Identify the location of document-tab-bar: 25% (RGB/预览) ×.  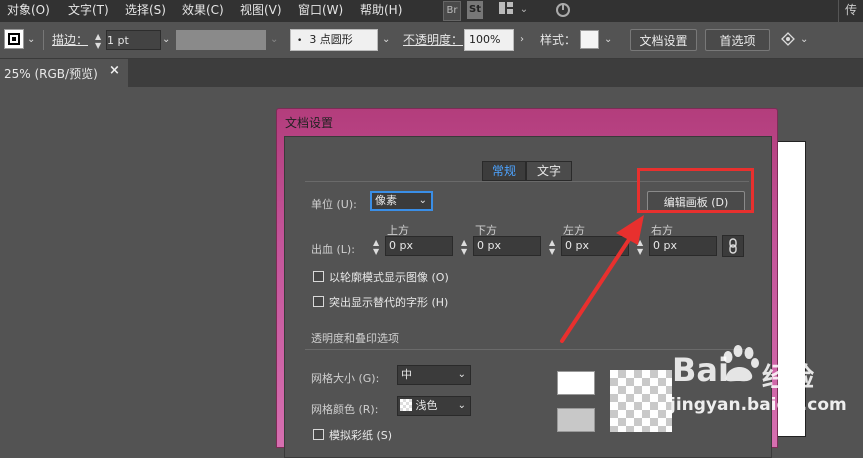
(431, 73).